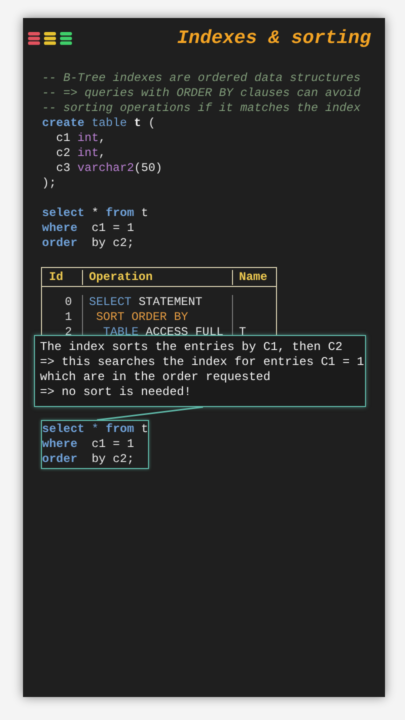 Image resolution: width=405 pixels, height=720 pixels. What do you see at coordinates (68, 302) in the screenshot?
I see `table-cell: 0` at bounding box center [68, 302].